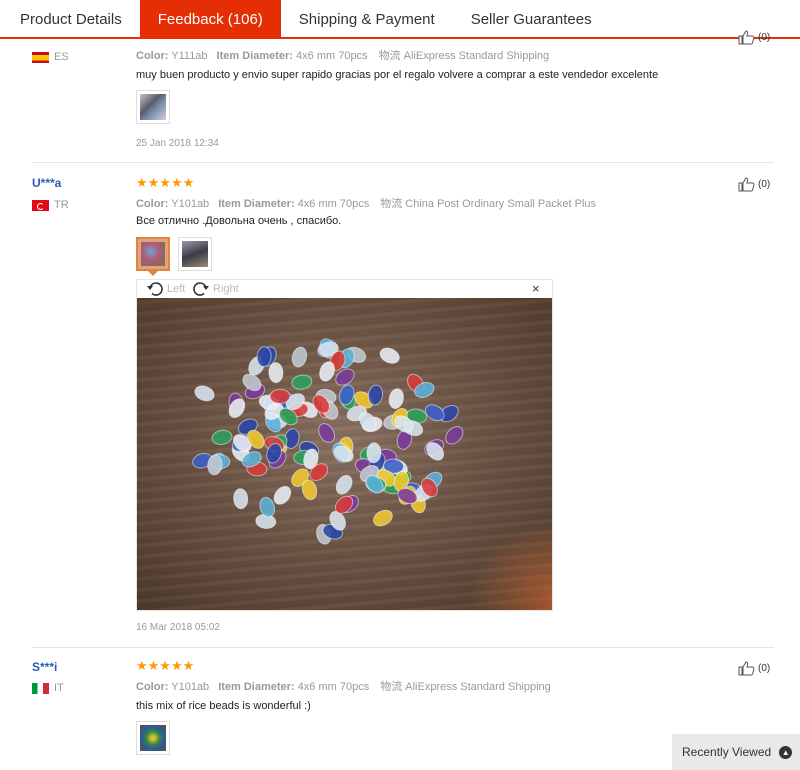 Image resolution: width=800 pixels, height=770 pixels. I want to click on reviewer-country: TR, so click(50, 205).